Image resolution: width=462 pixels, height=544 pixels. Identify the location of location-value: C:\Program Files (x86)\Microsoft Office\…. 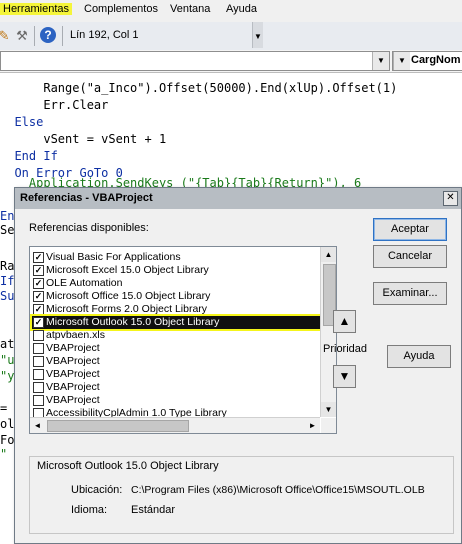
(278, 490).